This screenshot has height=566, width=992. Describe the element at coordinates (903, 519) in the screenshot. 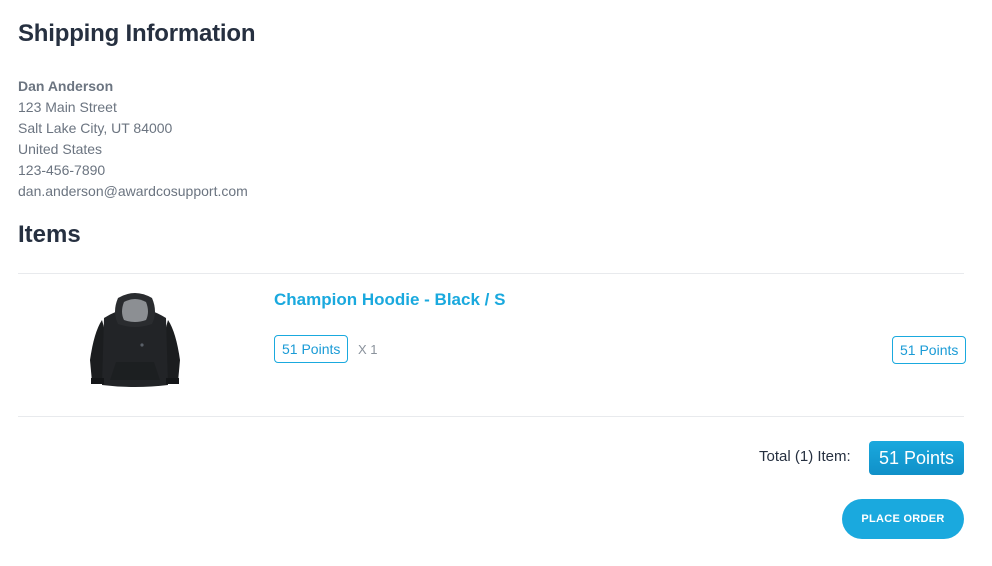

I see `place-order-button: PLACE ORDER` at that location.